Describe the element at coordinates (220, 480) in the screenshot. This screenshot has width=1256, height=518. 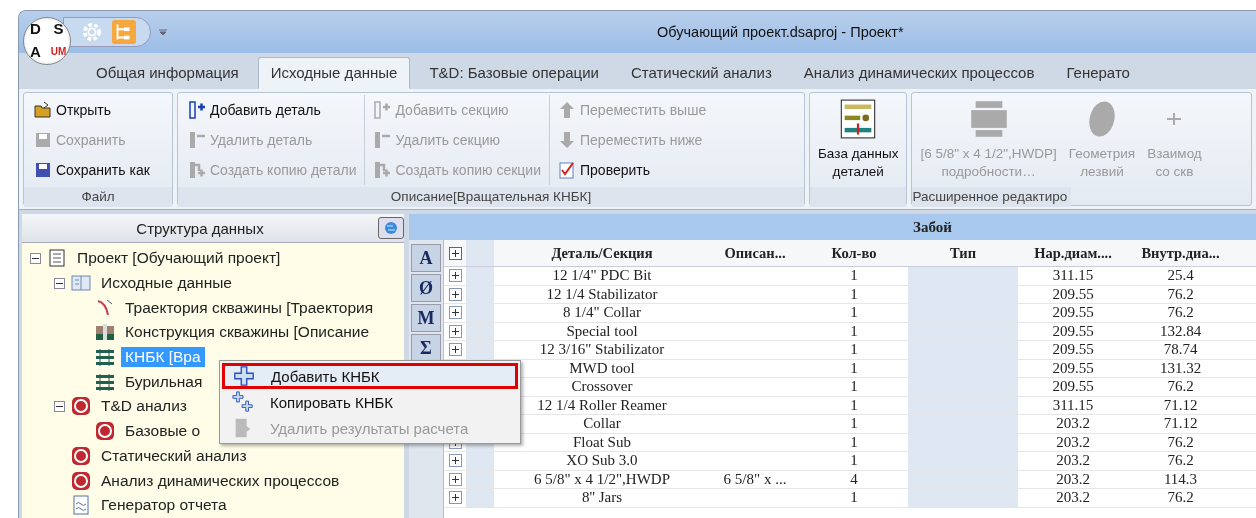
I see `tree-item: Анализ динамических процессов` at that location.